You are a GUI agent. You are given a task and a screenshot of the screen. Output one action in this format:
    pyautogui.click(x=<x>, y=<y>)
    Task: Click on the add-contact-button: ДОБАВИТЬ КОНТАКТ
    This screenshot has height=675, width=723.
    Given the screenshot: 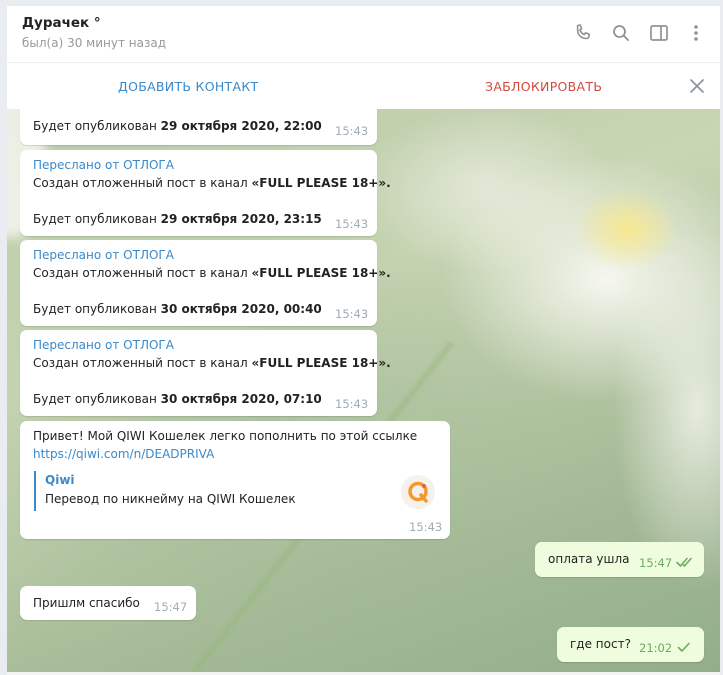 What is the action you would take?
    pyautogui.click(x=188, y=86)
    